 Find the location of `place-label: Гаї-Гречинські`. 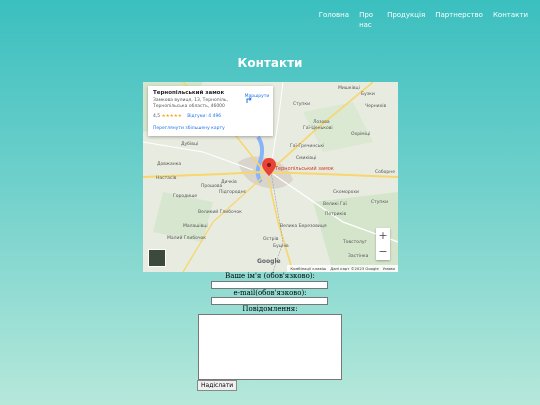

place-label: Гаї-Гречинські is located at coordinates (307, 146).